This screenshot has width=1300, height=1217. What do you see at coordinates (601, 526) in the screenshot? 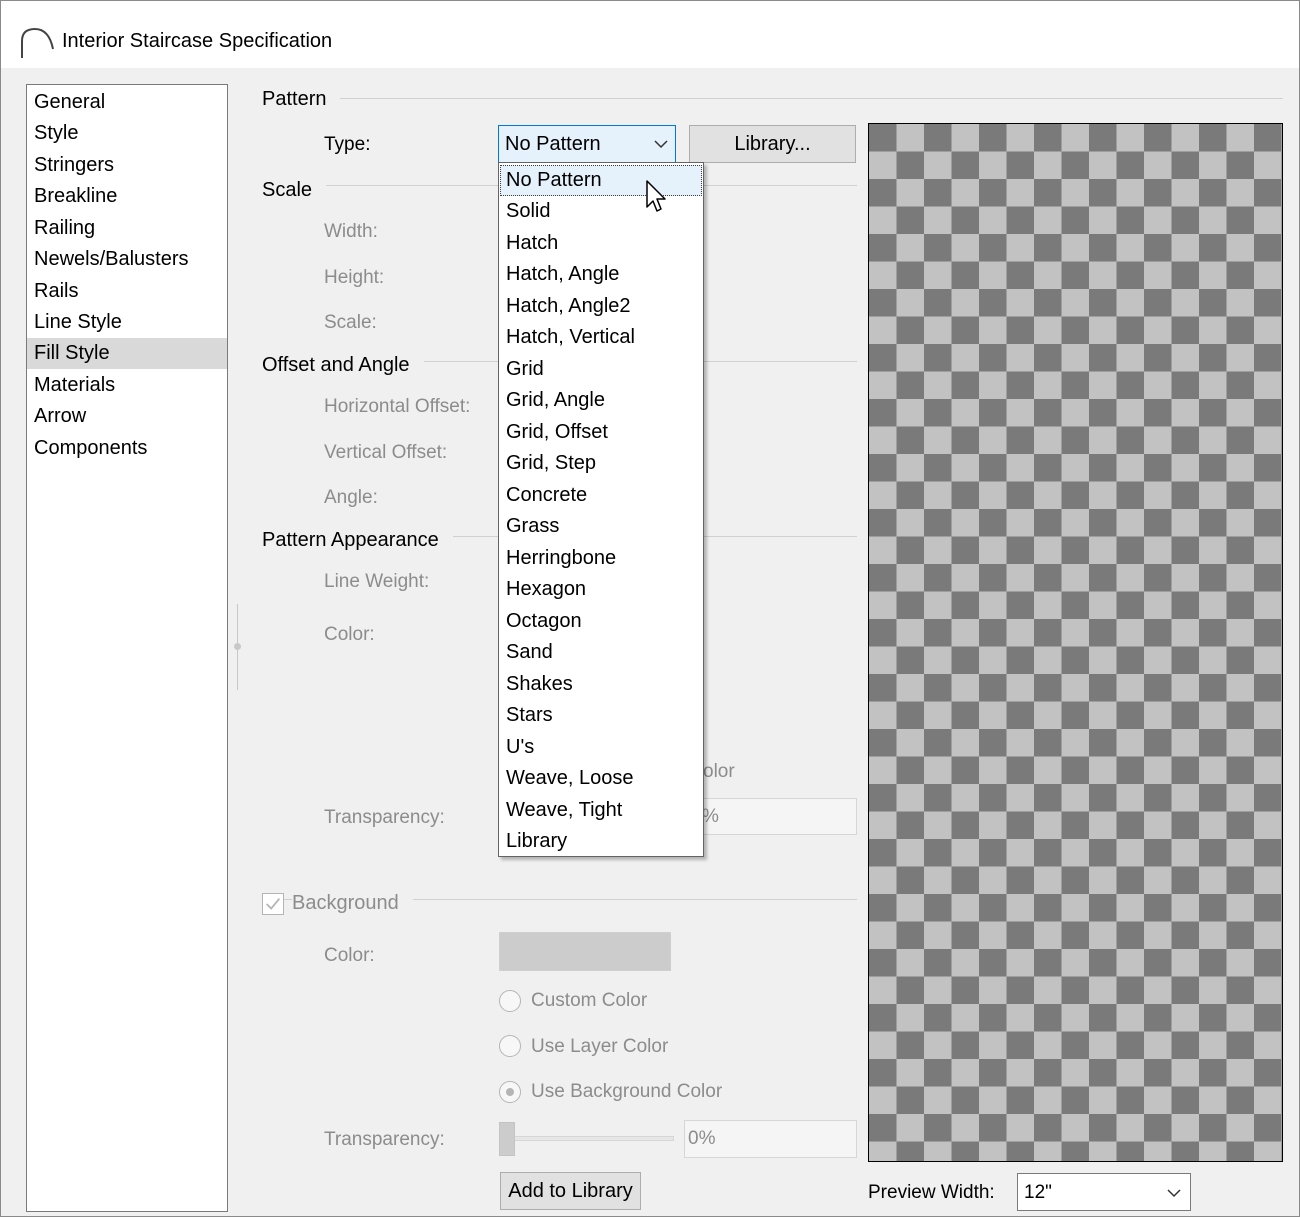
I see `option-grass: Grass` at bounding box center [601, 526].